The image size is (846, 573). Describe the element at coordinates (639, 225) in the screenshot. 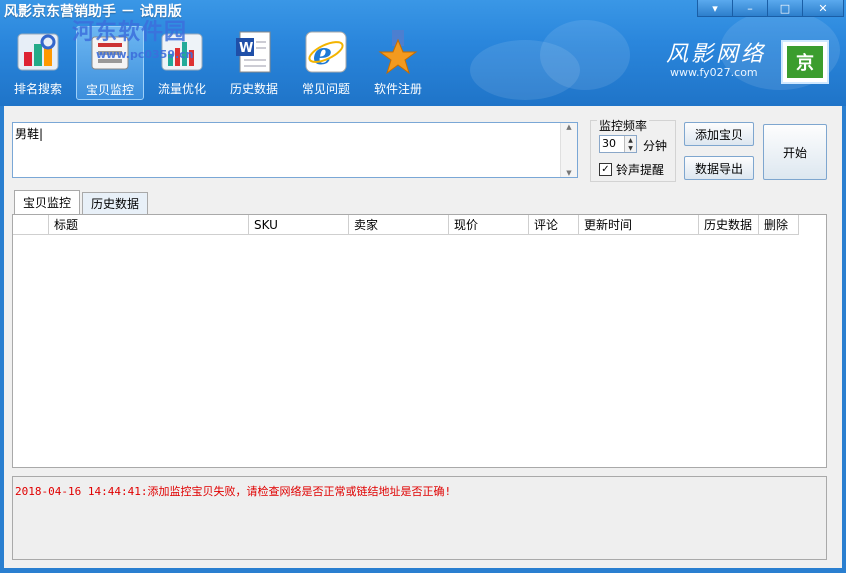

I see `column-header-updated: 更新时间` at that location.